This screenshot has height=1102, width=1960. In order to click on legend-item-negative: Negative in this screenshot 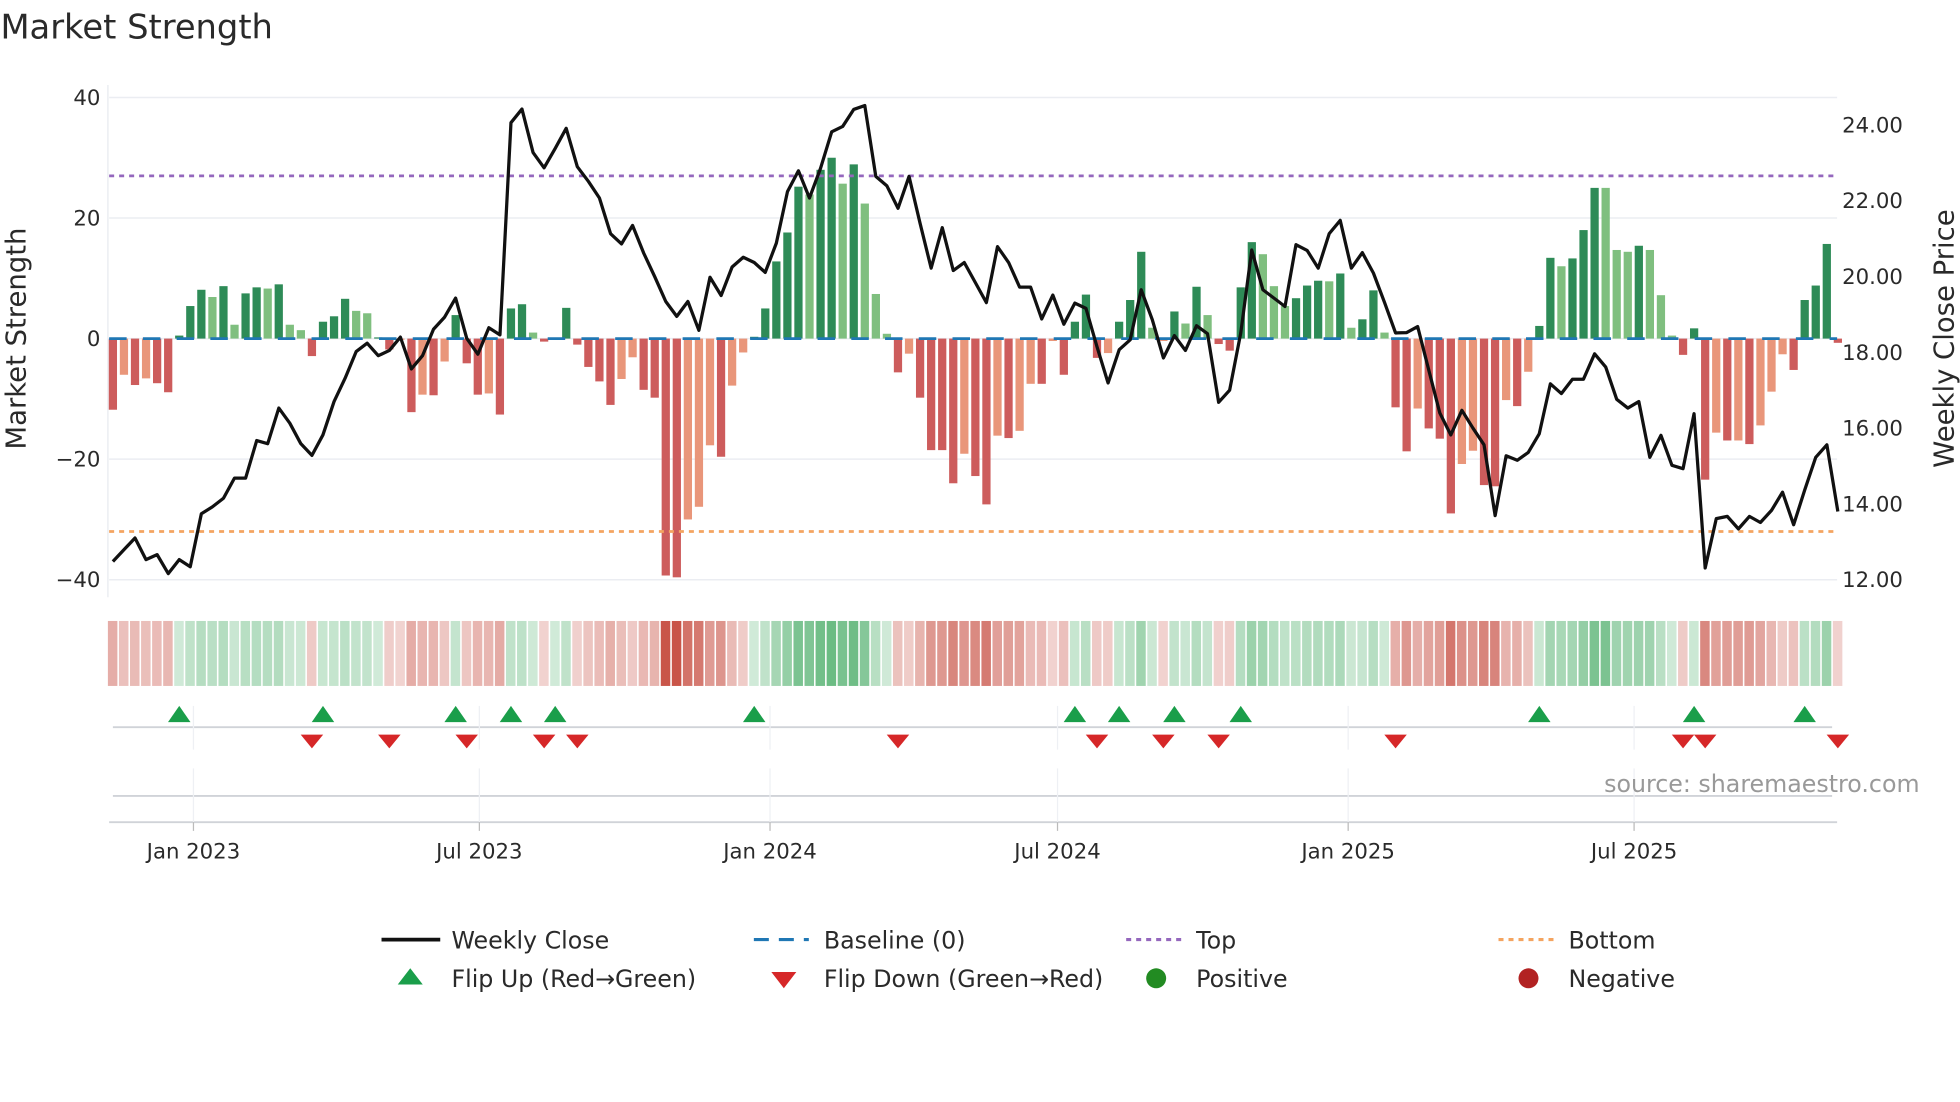, I will do `click(1596, 979)`.